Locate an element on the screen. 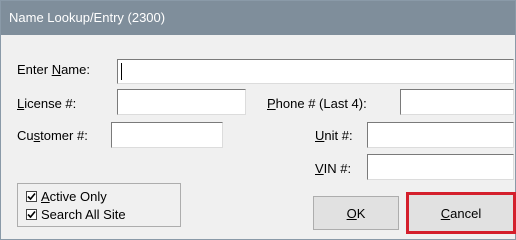 The height and width of the screenshot is (240, 516). unit-label: Unit #: is located at coordinates (334, 135).